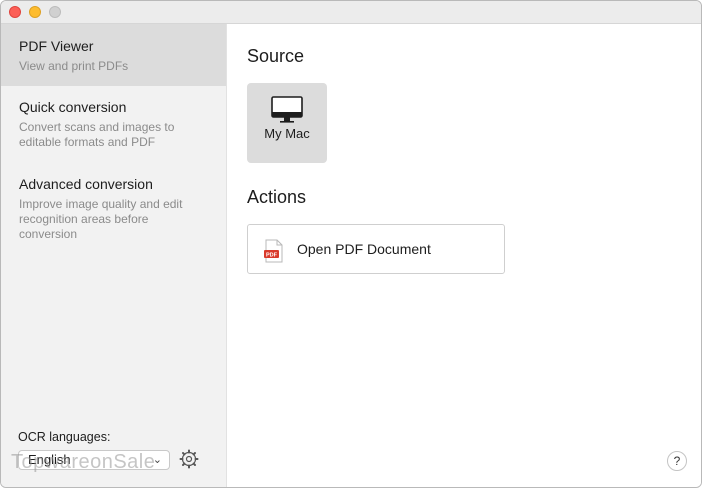 Image resolution: width=702 pixels, height=488 pixels. Describe the element at coordinates (15, 12) in the screenshot. I see `close-window-button` at that location.